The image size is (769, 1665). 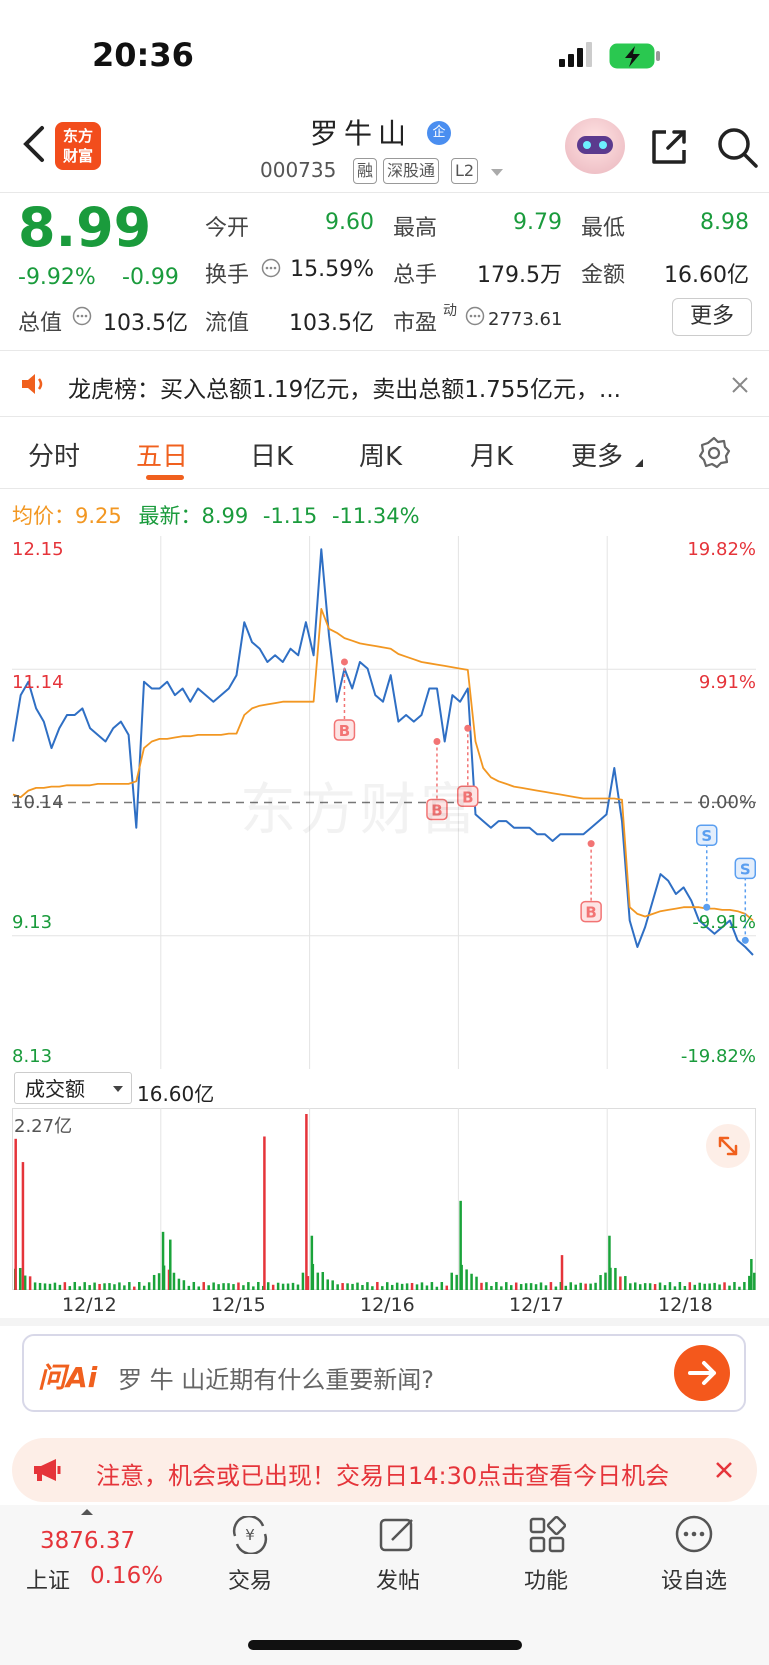 I want to click on tab-five-day: 五日, so click(x=162, y=454).